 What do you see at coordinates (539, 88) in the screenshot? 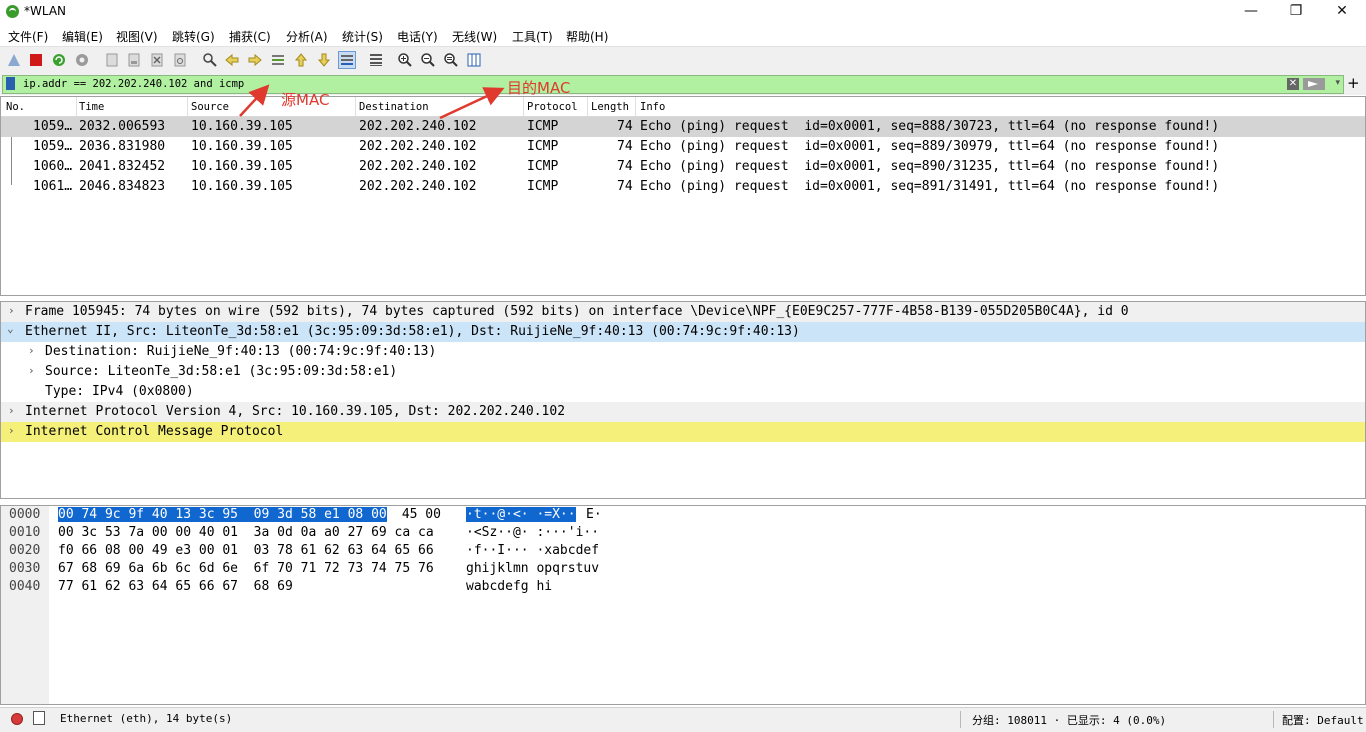
I see `dest-mac-label: 目的MAC` at bounding box center [539, 88].